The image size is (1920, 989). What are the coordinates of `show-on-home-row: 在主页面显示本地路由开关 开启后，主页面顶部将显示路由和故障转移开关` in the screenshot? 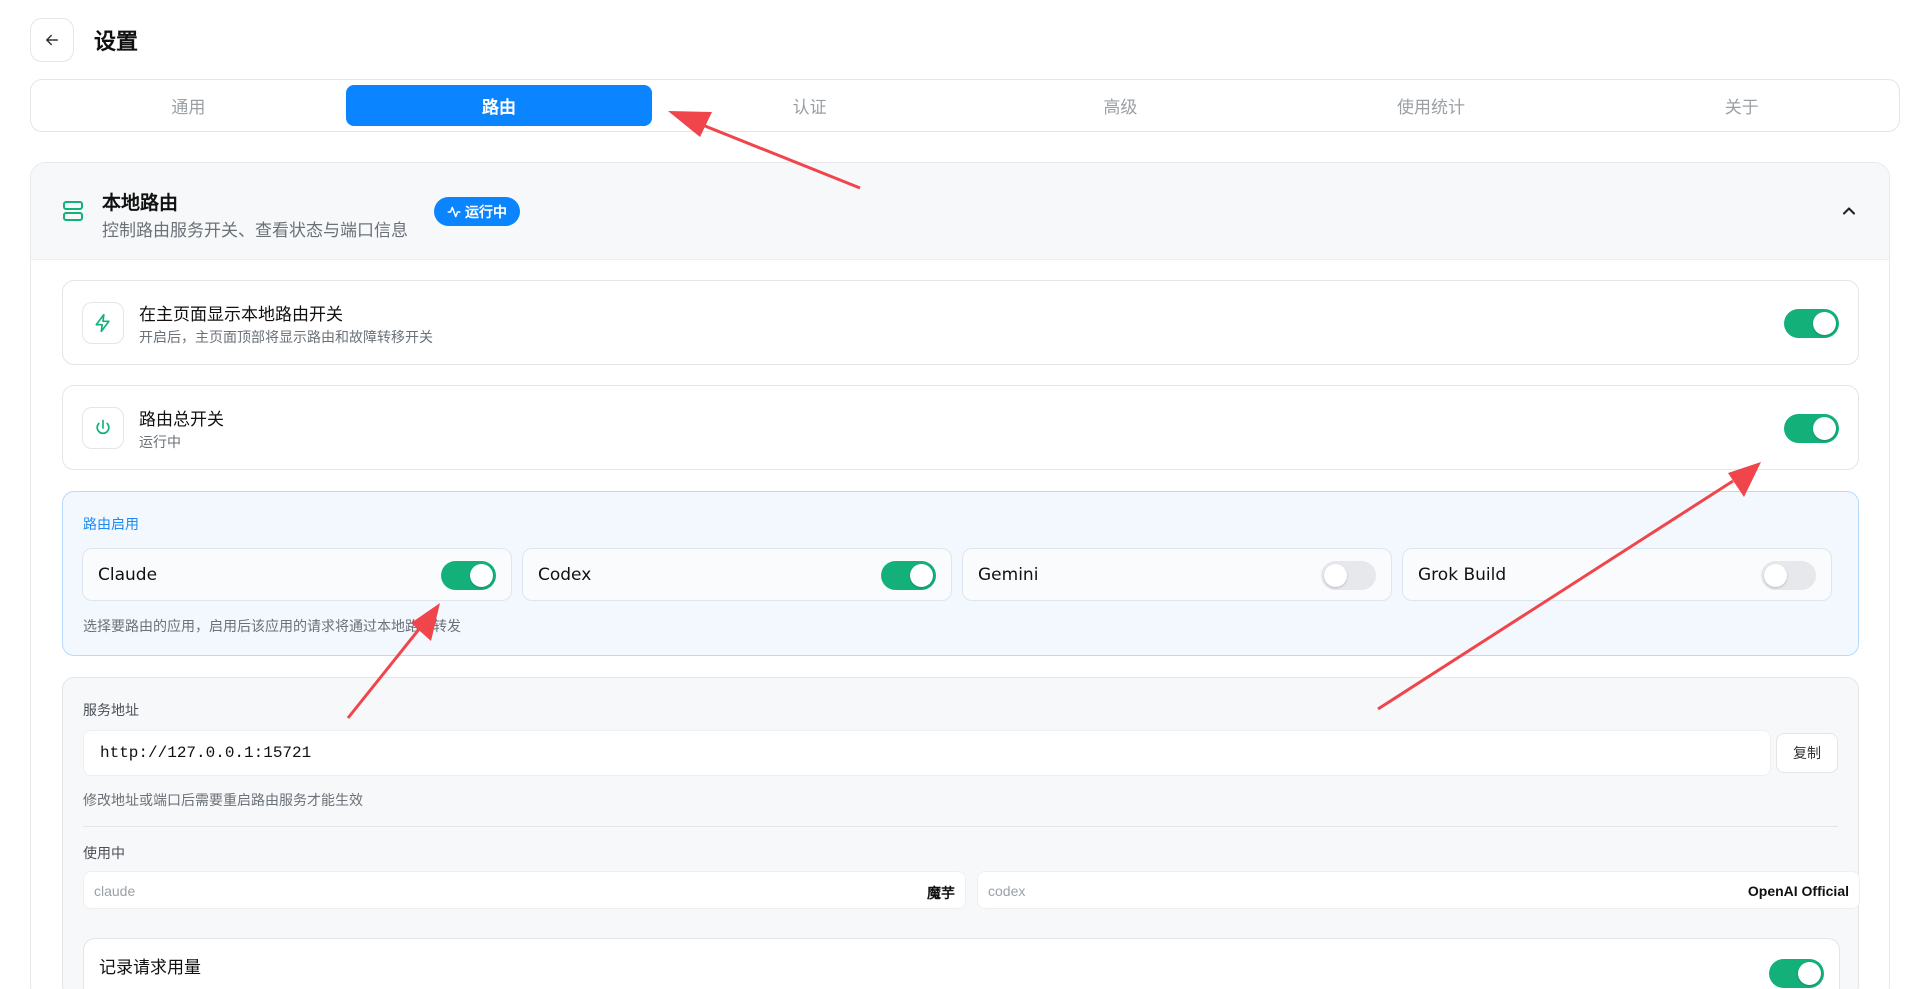 It's located at (960, 322).